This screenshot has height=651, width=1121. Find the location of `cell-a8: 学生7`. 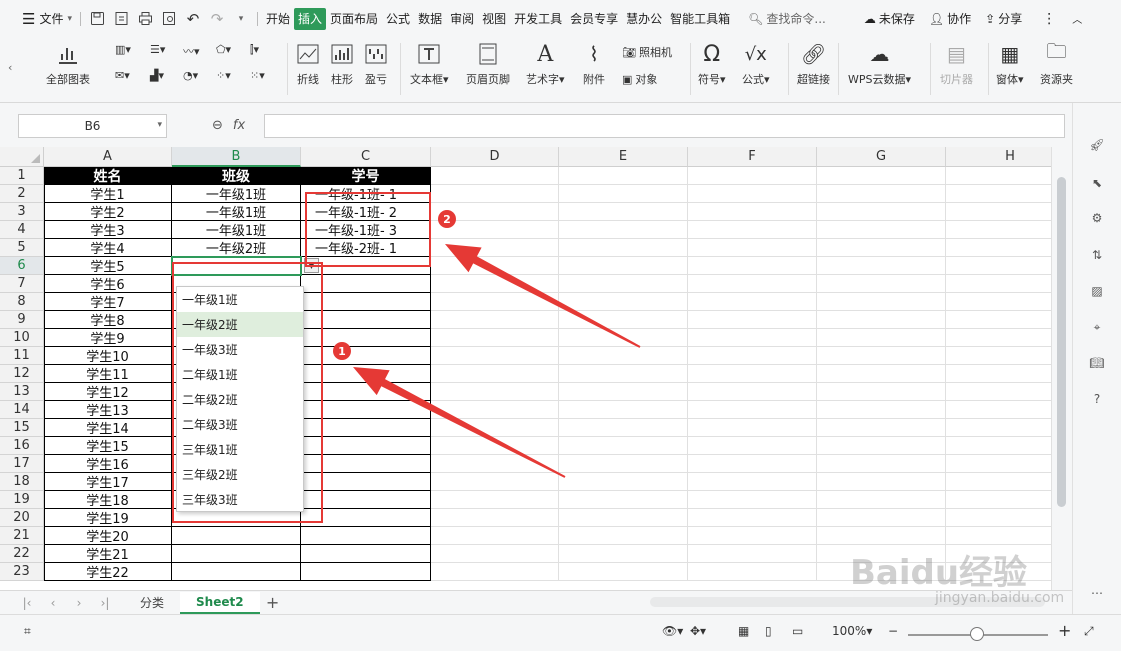

cell-a8: 学生7 is located at coordinates (108, 302).